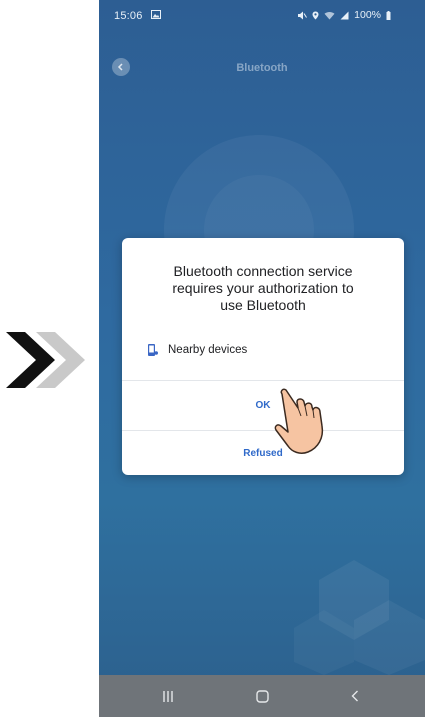 Image resolution: width=425 pixels, height=717 pixels. What do you see at coordinates (156, 14) in the screenshot?
I see `gallery-notification-icon` at bounding box center [156, 14].